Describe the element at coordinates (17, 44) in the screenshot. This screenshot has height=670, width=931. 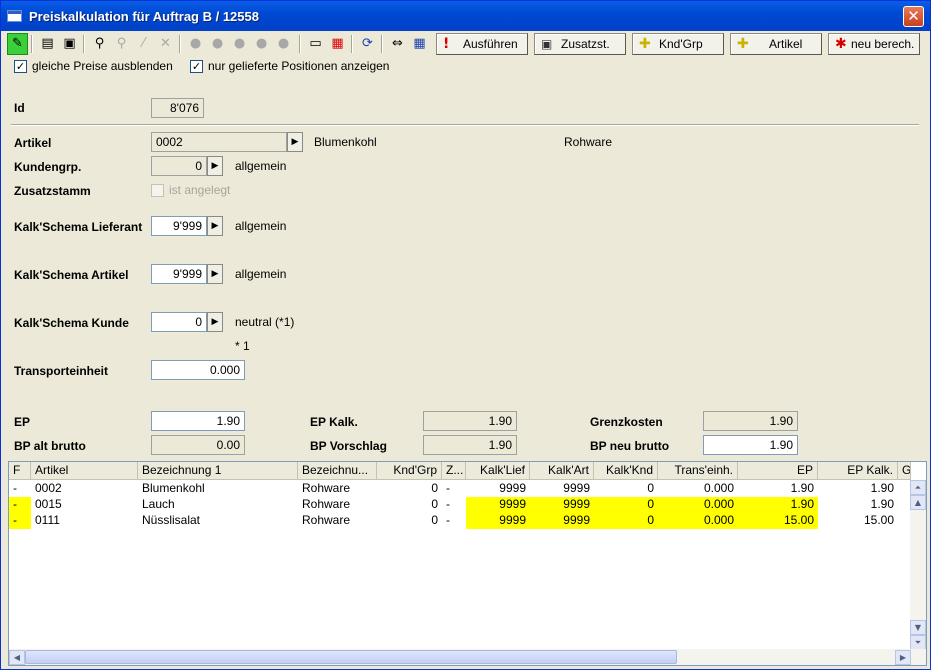
I see `pencil-icon: ✎` at that location.